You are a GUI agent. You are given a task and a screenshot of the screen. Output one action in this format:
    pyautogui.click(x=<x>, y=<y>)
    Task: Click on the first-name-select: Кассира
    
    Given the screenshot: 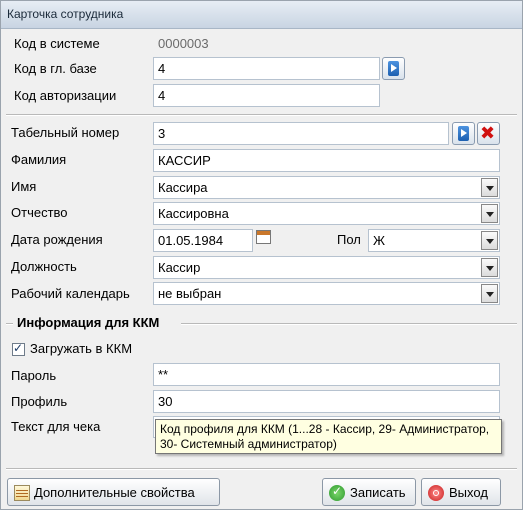 What is the action you would take?
    pyautogui.click(x=326, y=187)
    